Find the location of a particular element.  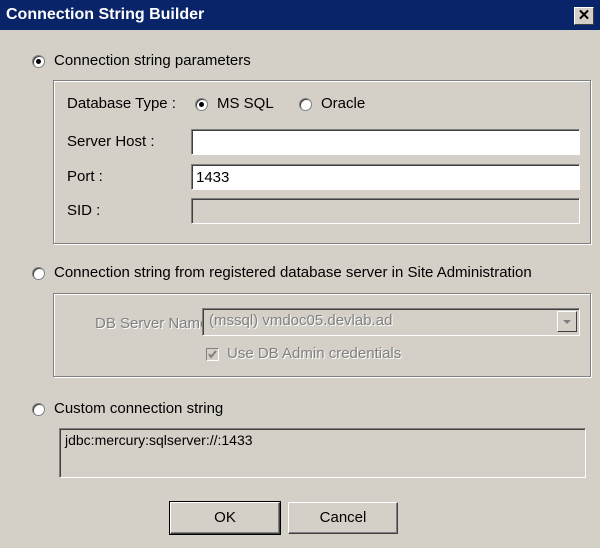

db-server-name-value: (mssql) vmdoc05.devlab.ad is located at coordinates (301, 320).